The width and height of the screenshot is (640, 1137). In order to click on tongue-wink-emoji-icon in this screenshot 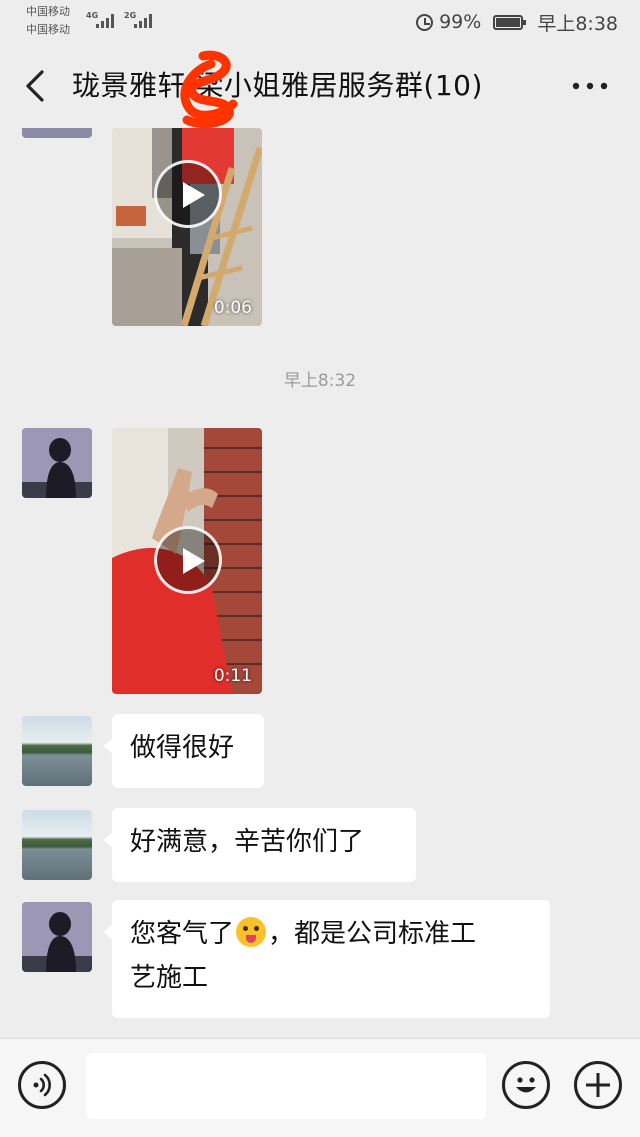, I will do `click(251, 932)`.